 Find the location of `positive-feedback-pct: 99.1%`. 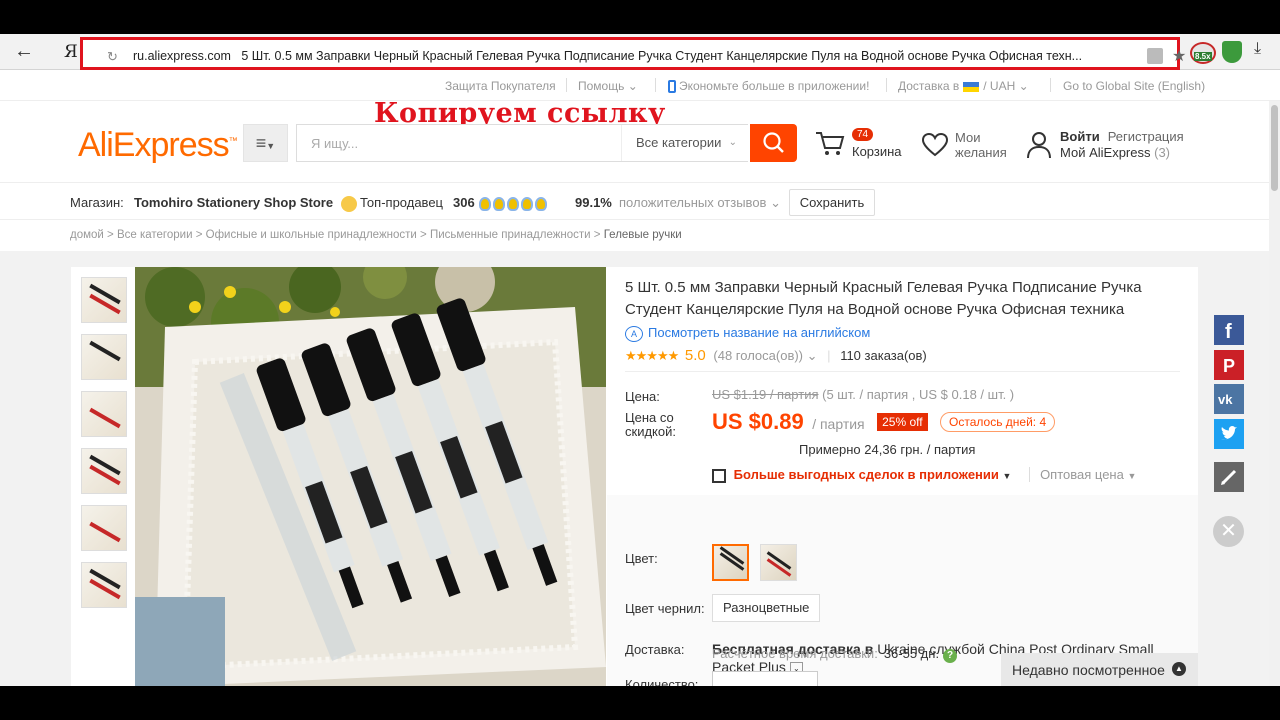

positive-feedback-pct: 99.1% is located at coordinates (593, 202).